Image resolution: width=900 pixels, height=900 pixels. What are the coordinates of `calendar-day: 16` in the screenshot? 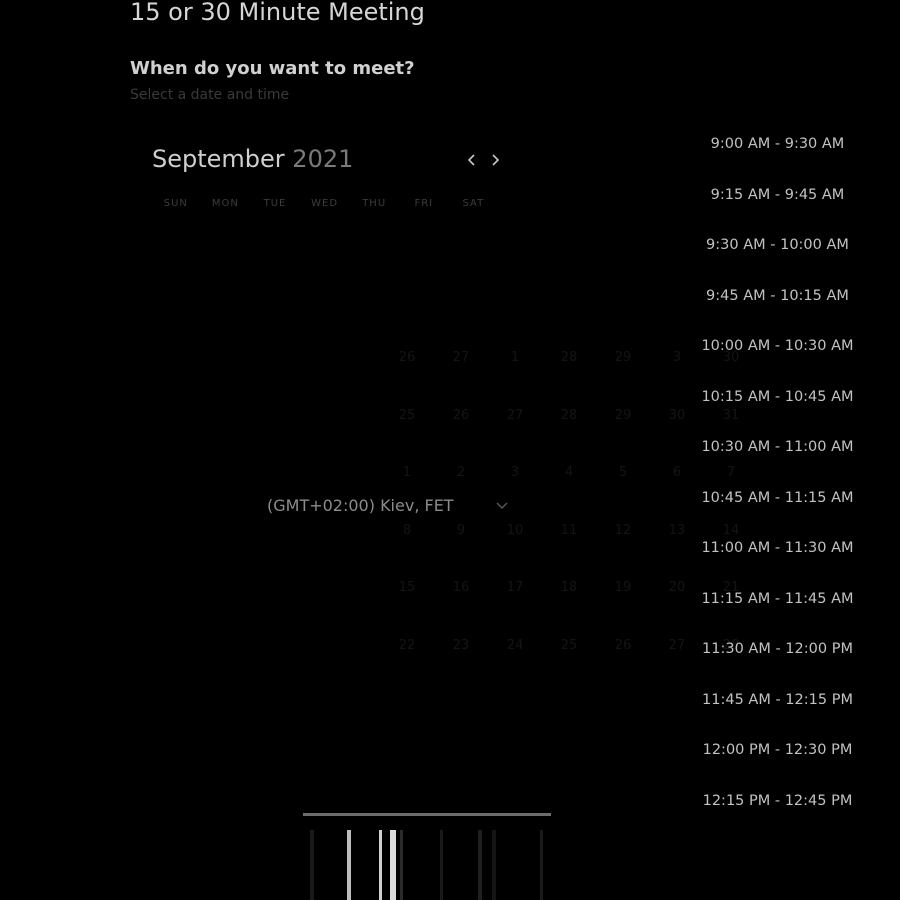 It's located at (461, 607).